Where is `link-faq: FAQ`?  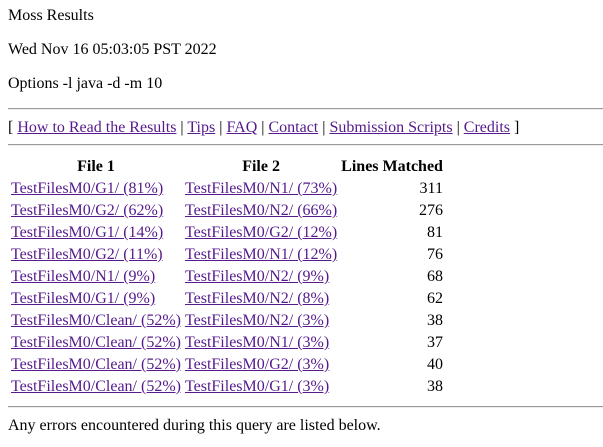
link-faq: FAQ is located at coordinates (241, 127).